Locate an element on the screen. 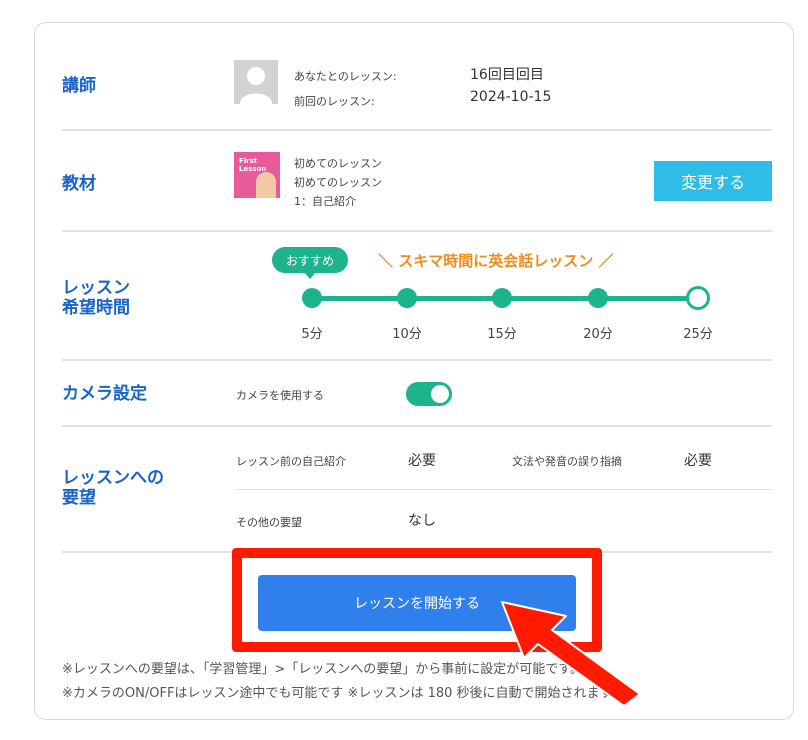 The height and width of the screenshot is (740, 808). material-thumbnail-person is located at coordinates (266, 185).